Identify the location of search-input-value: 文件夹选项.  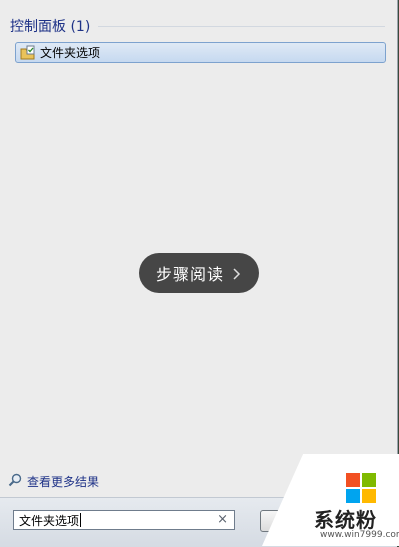
(49, 520).